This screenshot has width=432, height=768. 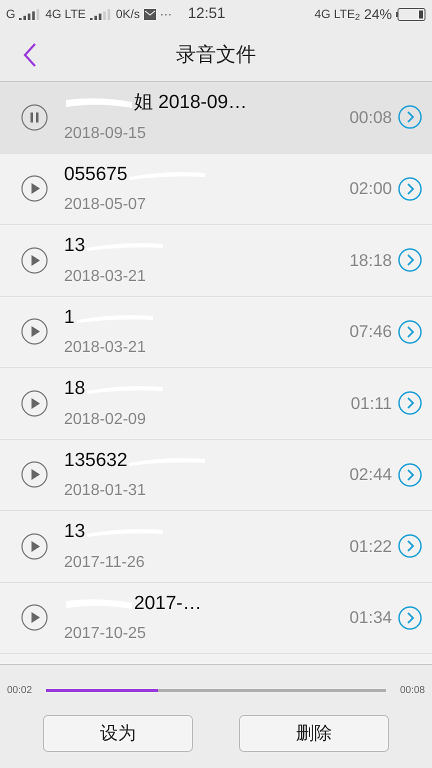 I want to click on carrier-label: G, so click(x=11, y=14).